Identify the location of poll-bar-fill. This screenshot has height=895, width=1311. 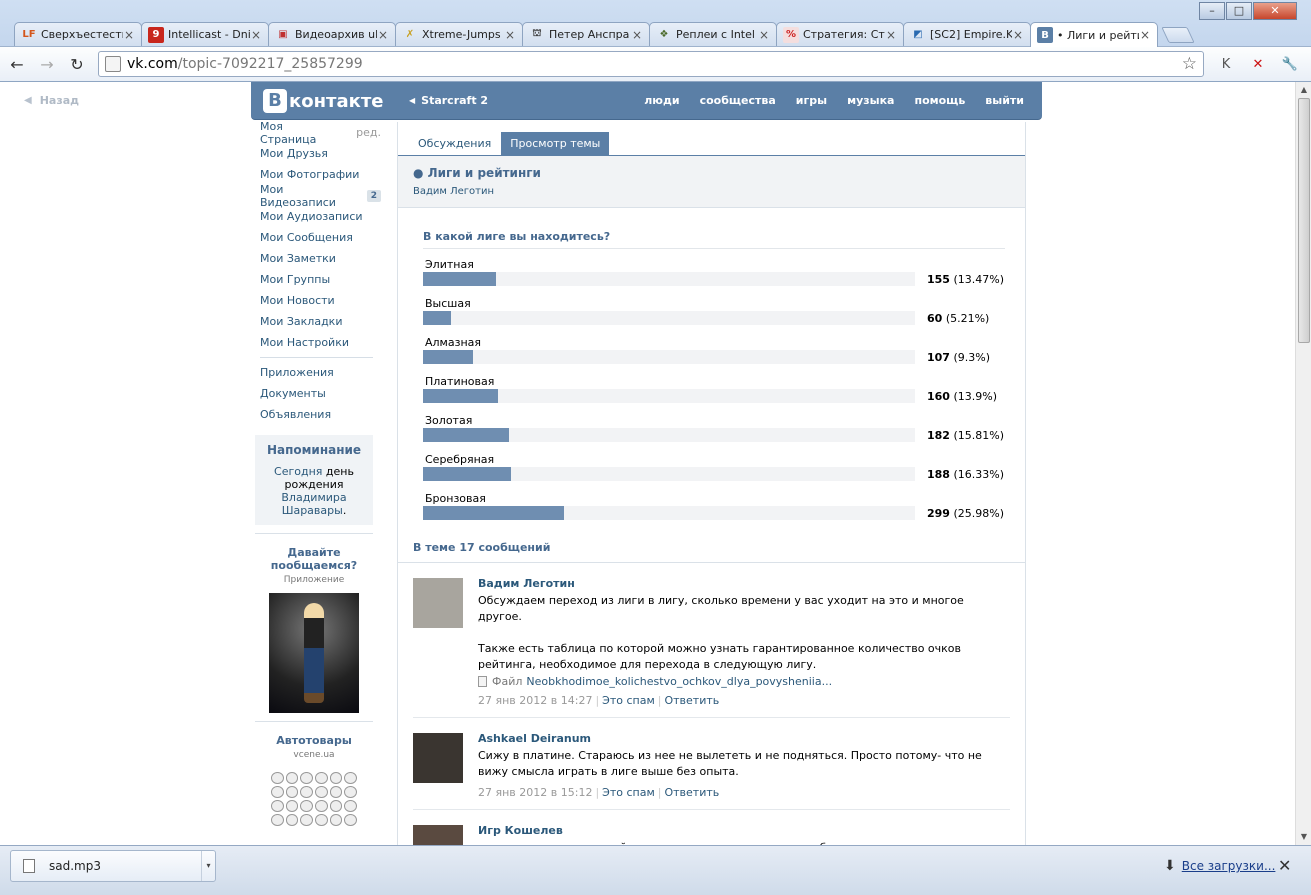
(466, 435).